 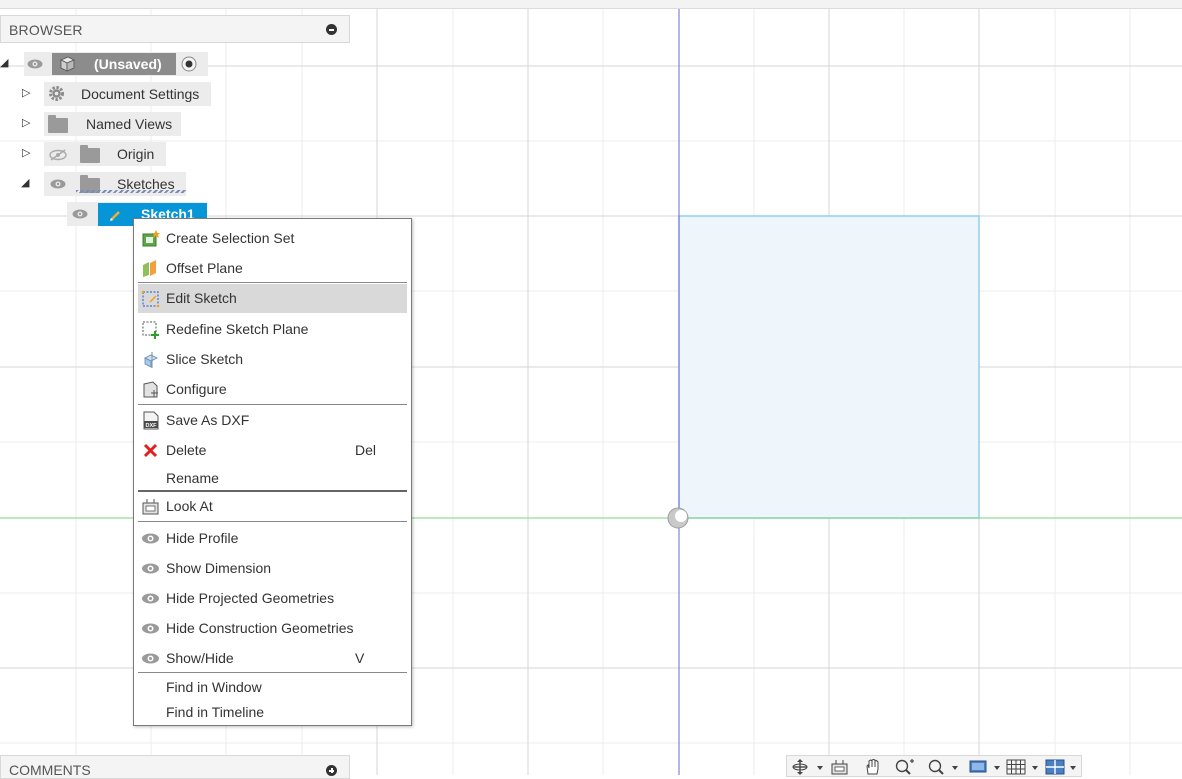 I want to click on component-cube-icon, so click(x=67, y=64).